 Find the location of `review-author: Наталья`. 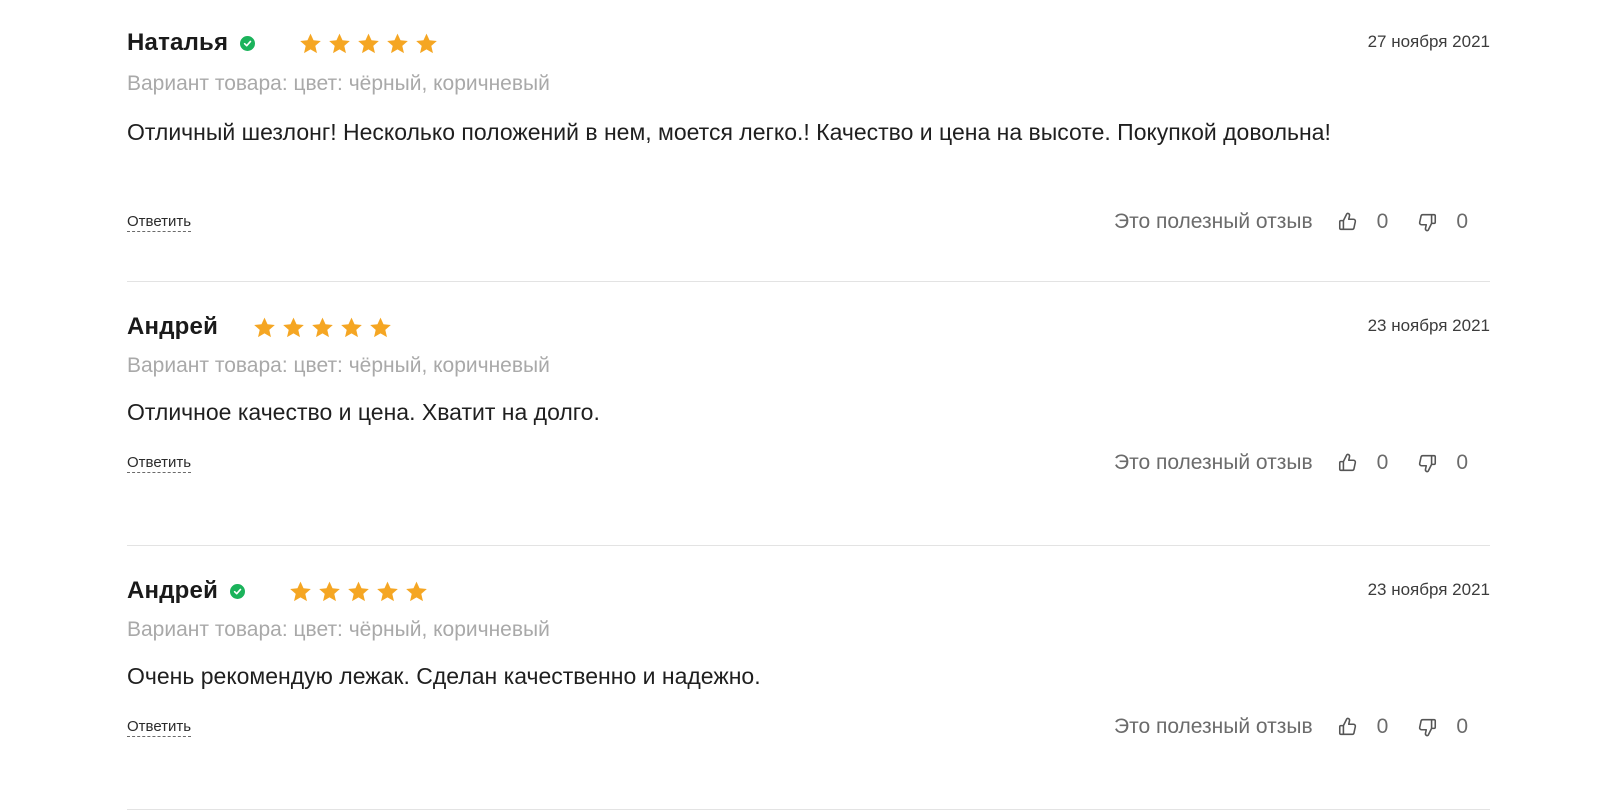

review-author: Наталья is located at coordinates (178, 42).